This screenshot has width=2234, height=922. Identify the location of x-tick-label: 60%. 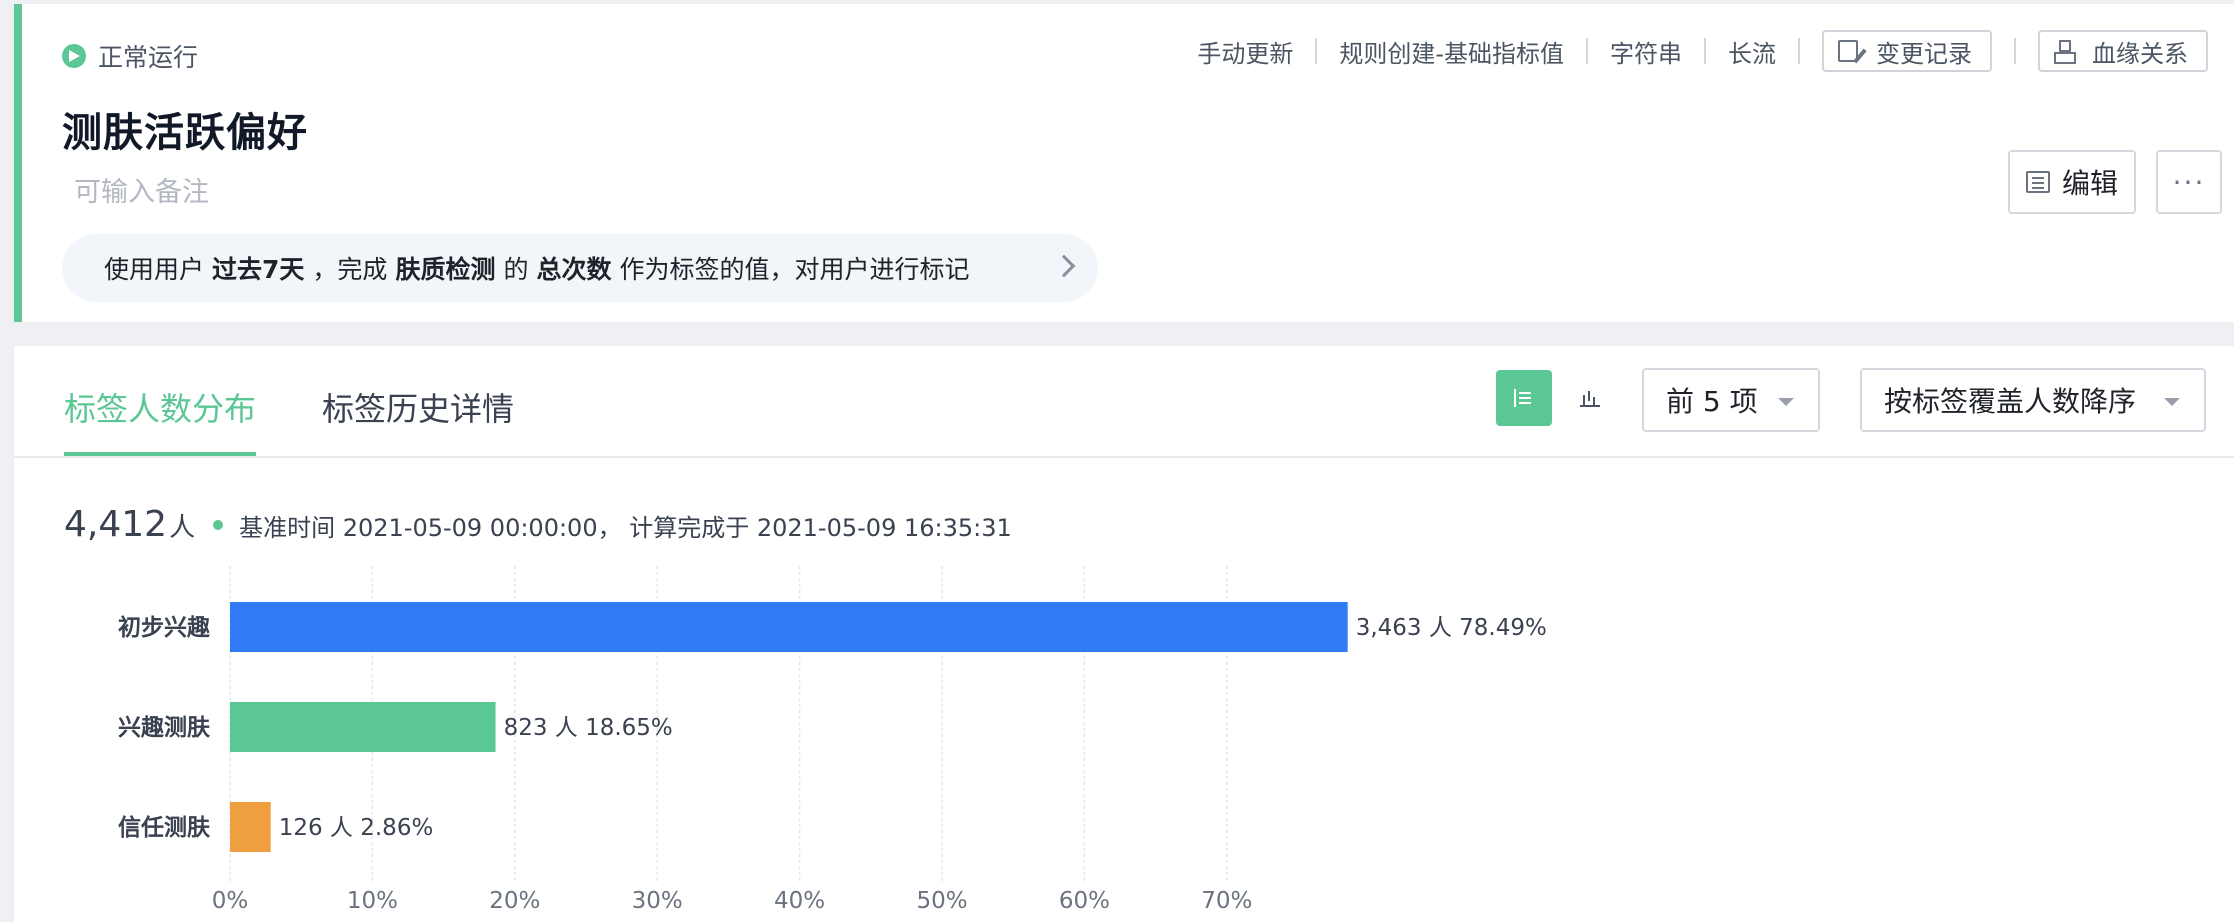
(1084, 901).